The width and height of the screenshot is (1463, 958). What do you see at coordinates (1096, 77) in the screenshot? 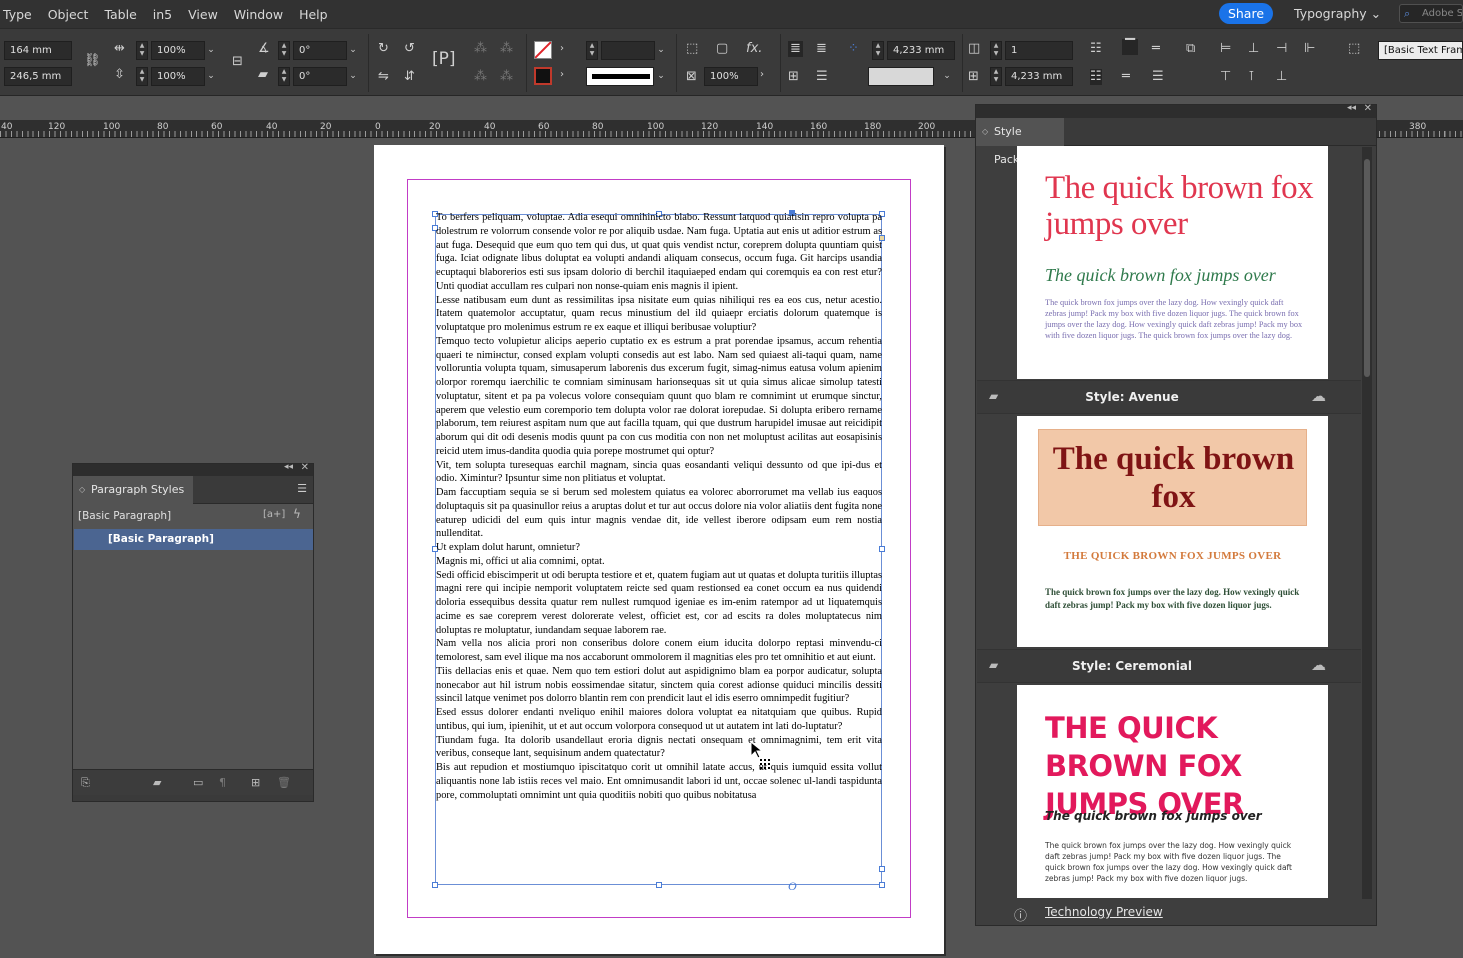
I see `span-columns-icon: ☷` at bounding box center [1096, 77].